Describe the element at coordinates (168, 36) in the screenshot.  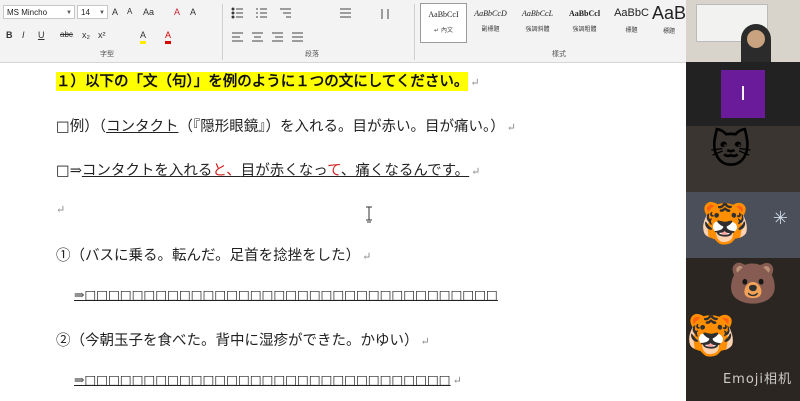
I see `font-color-button: A` at that location.